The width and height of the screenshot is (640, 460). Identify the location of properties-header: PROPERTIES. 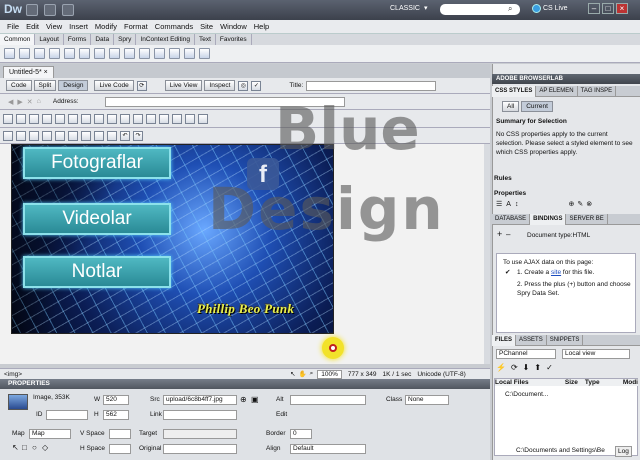
(245, 384).